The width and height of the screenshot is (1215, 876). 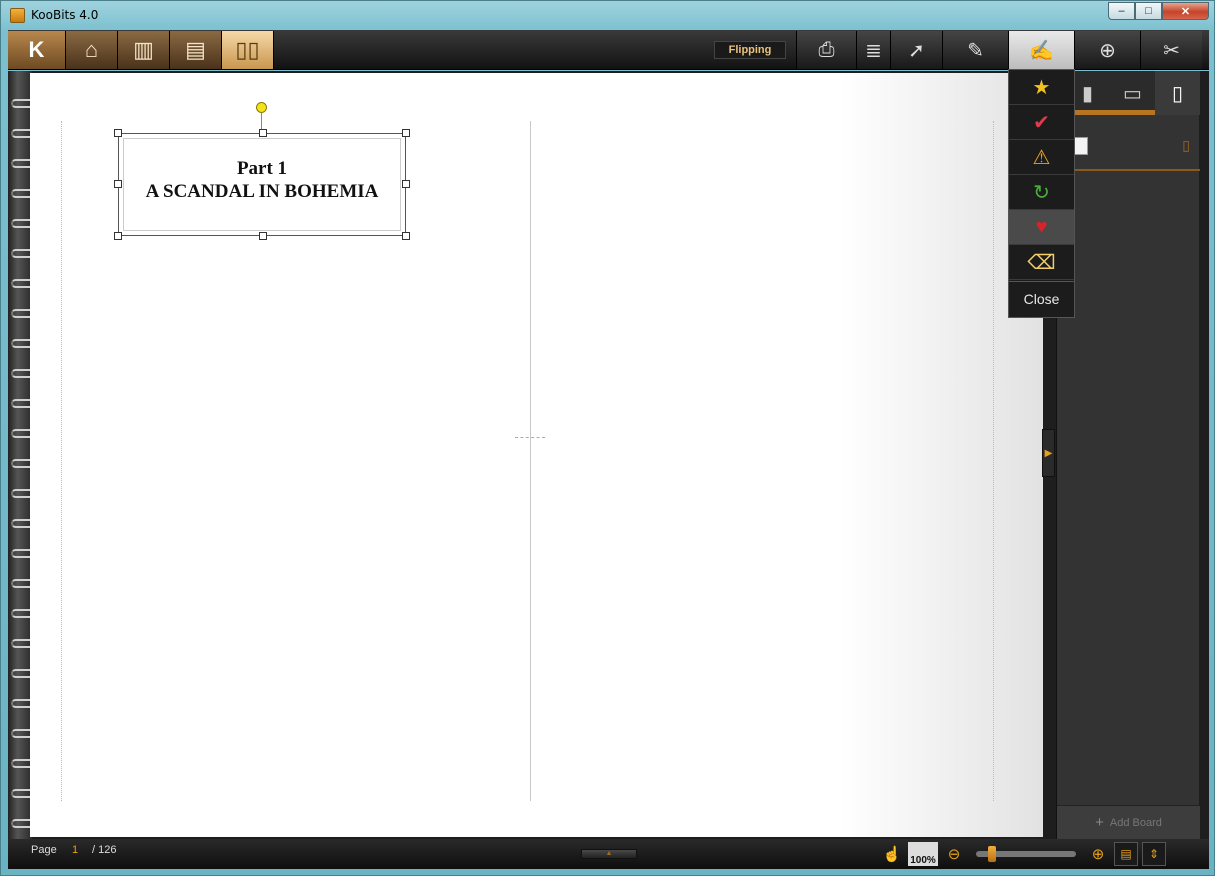 What do you see at coordinates (1041, 298) in the screenshot?
I see `stamp-menu-close-button: Close` at bounding box center [1041, 298].